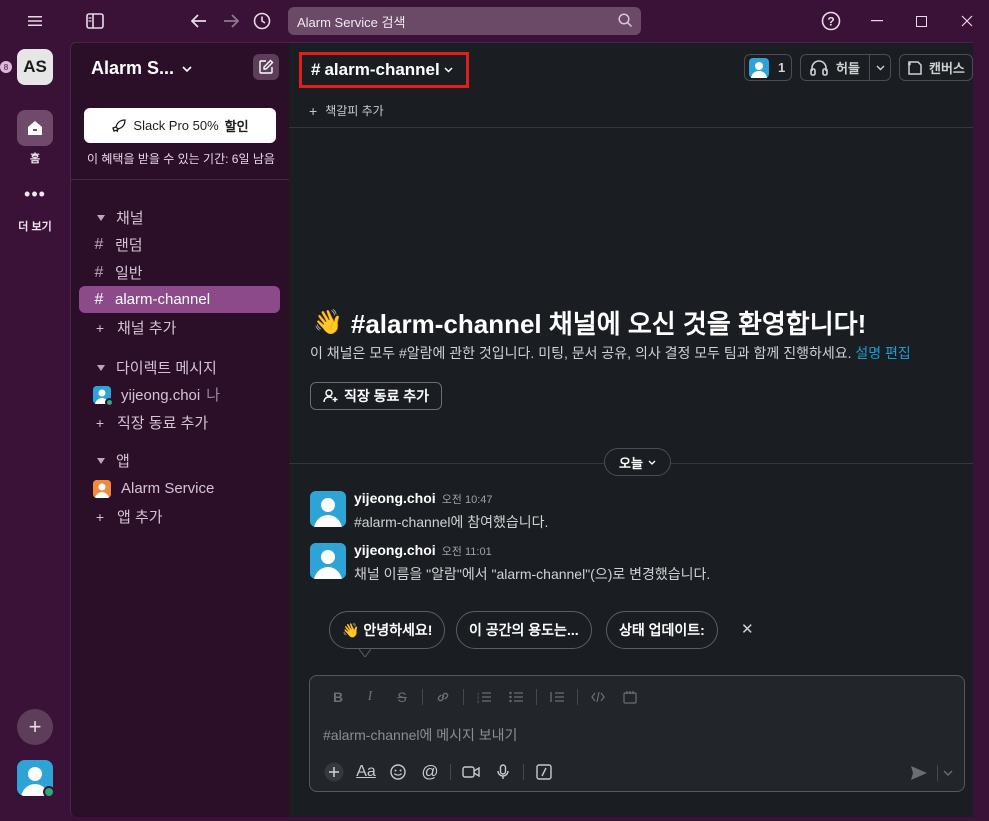 The image size is (989, 821). What do you see at coordinates (503, 772) in the screenshot?
I see `microphone-icon` at bounding box center [503, 772].